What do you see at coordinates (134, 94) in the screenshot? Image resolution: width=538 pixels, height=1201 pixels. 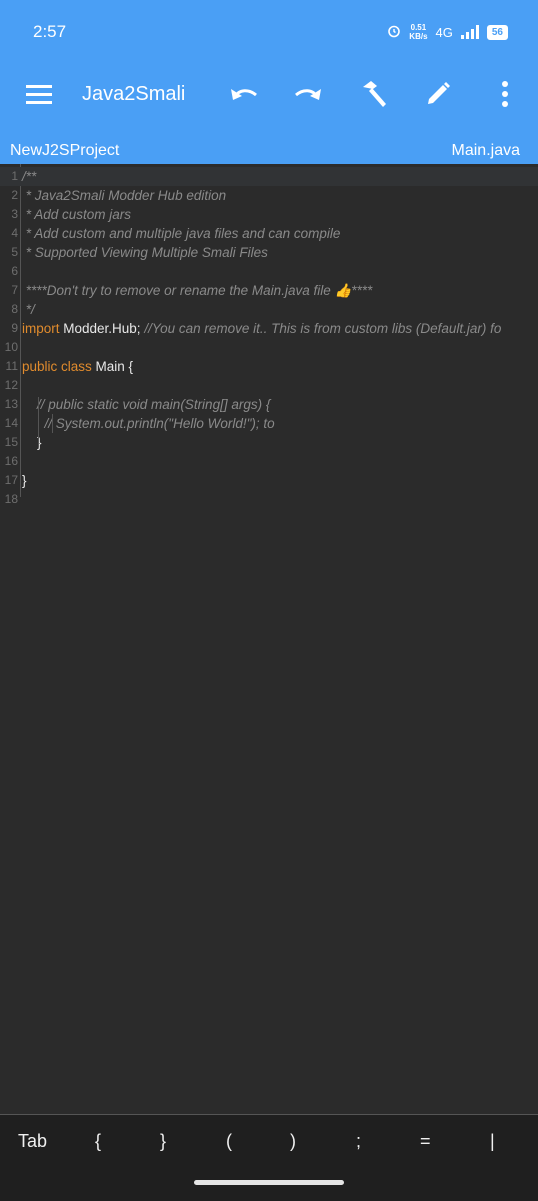 I see `app-title: Java2Smali` at bounding box center [134, 94].